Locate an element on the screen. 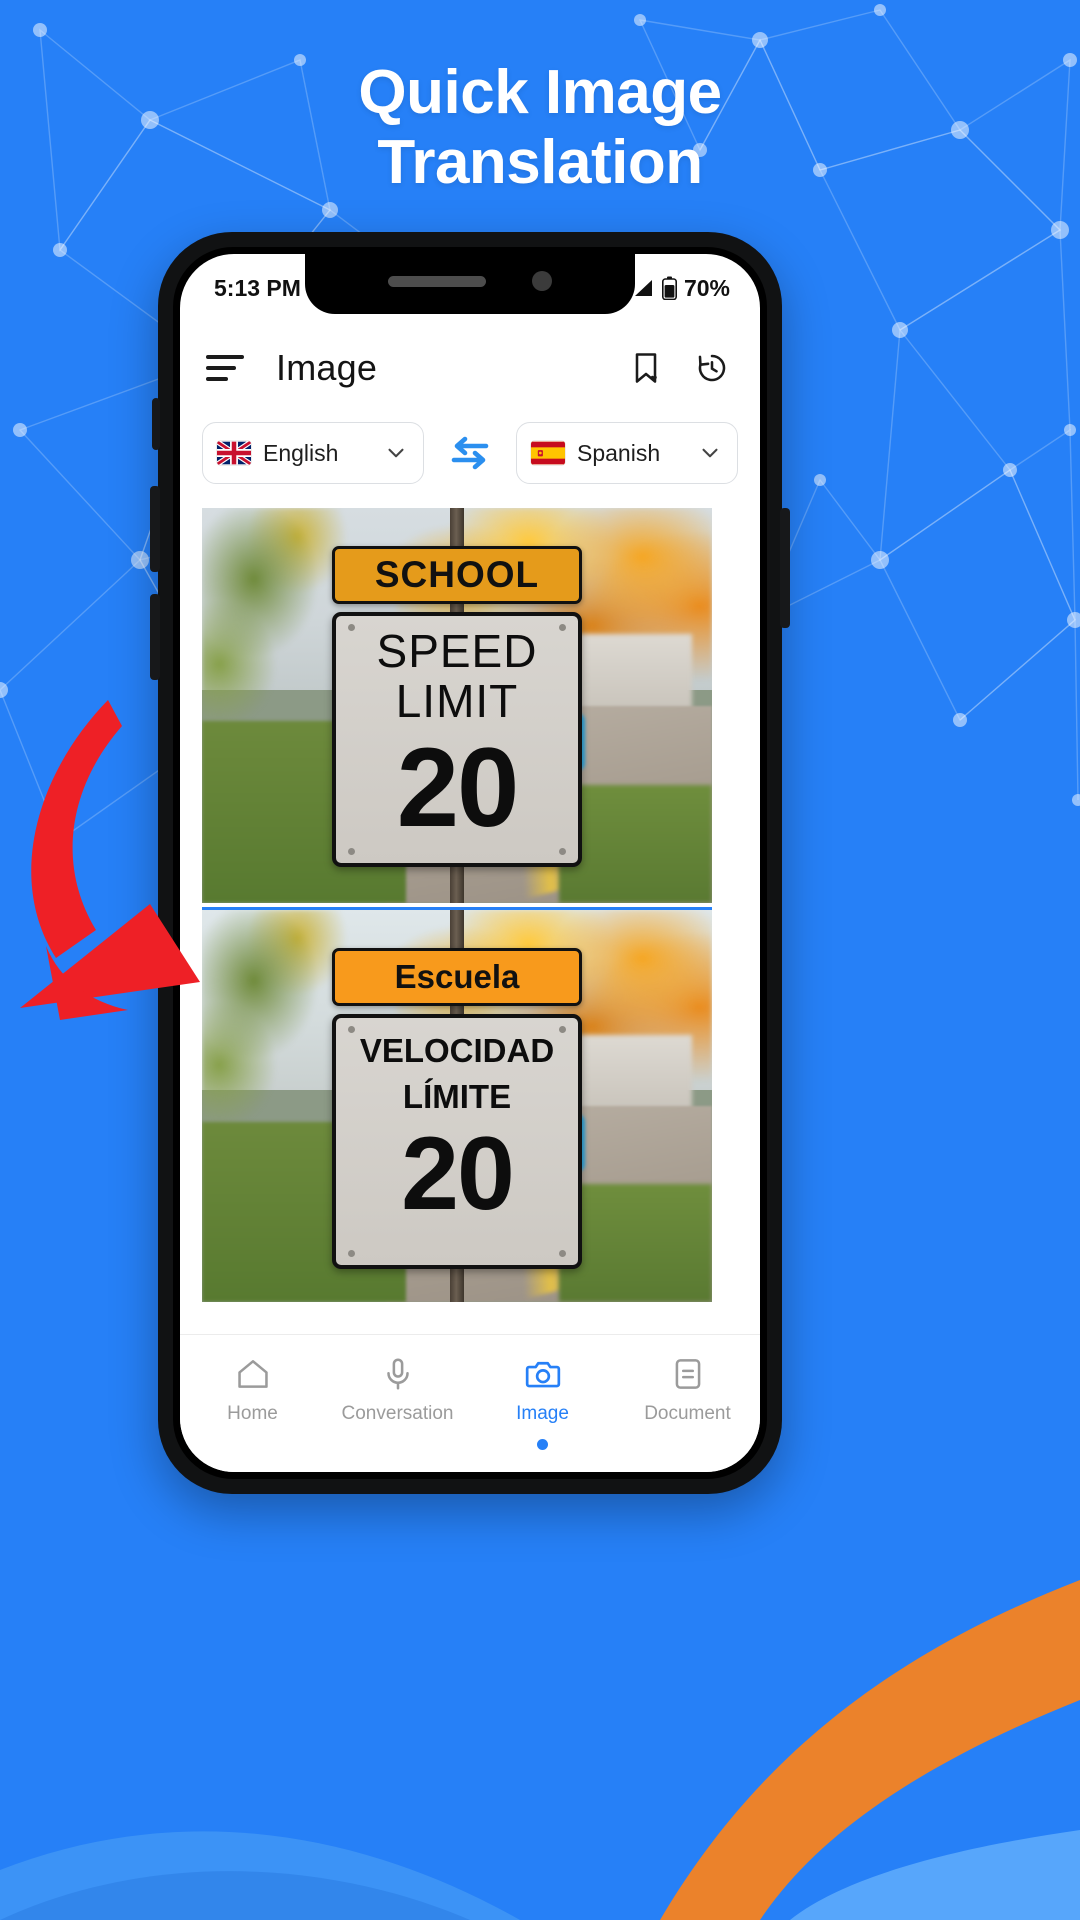 This screenshot has width=1080, height=1920. phone-power-button is located at coordinates (785, 568).